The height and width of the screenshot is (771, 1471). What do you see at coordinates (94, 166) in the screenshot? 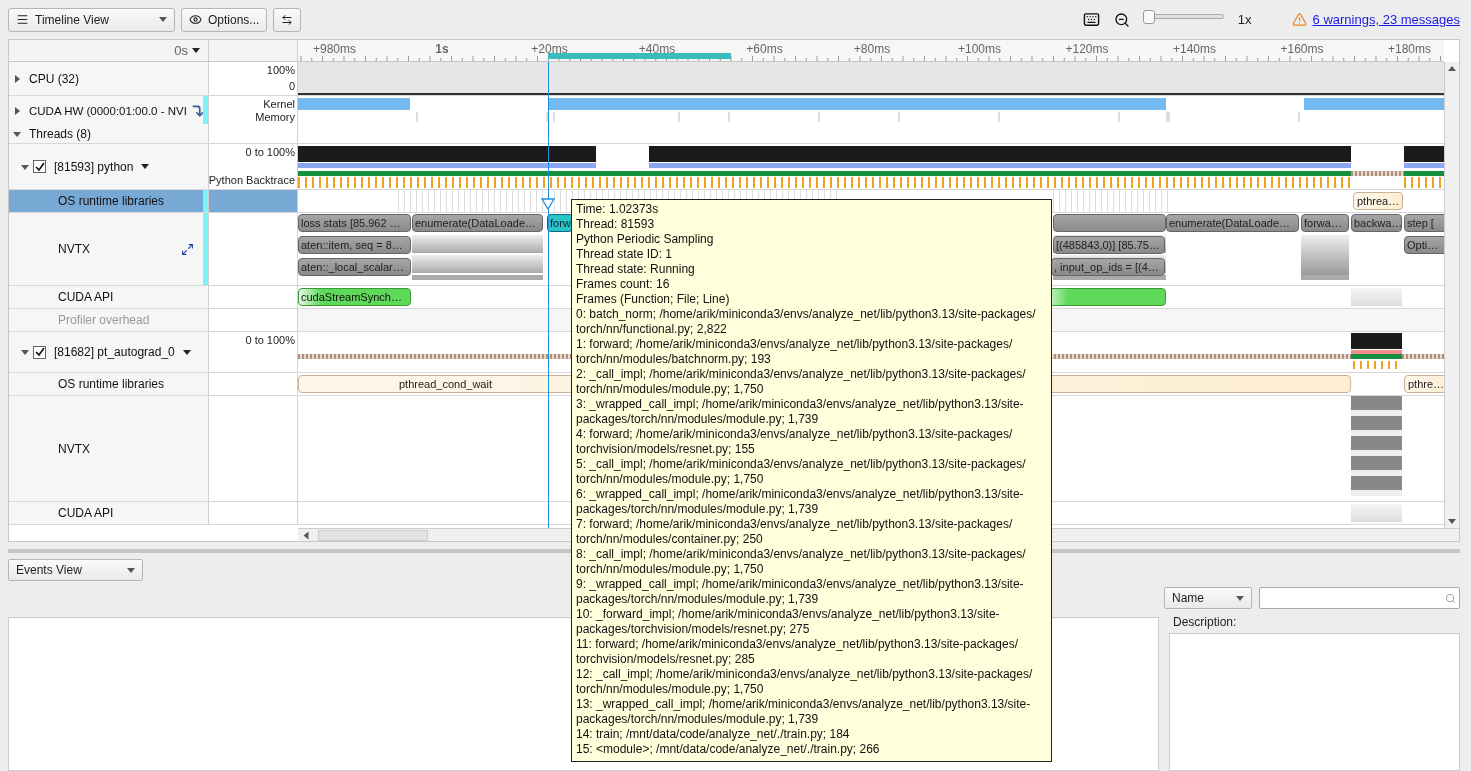
I see `row-label: [81593] python` at bounding box center [94, 166].